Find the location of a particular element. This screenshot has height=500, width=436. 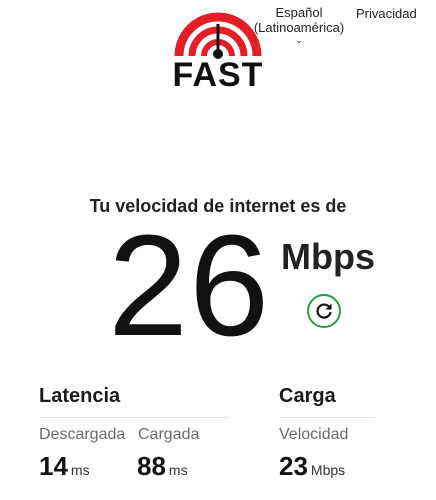

fast-logo: FAST is located at coordinates (218, 50).